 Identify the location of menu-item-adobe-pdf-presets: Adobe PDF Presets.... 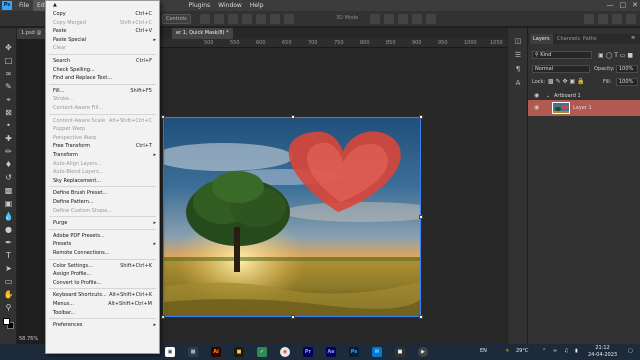
(102, 236).